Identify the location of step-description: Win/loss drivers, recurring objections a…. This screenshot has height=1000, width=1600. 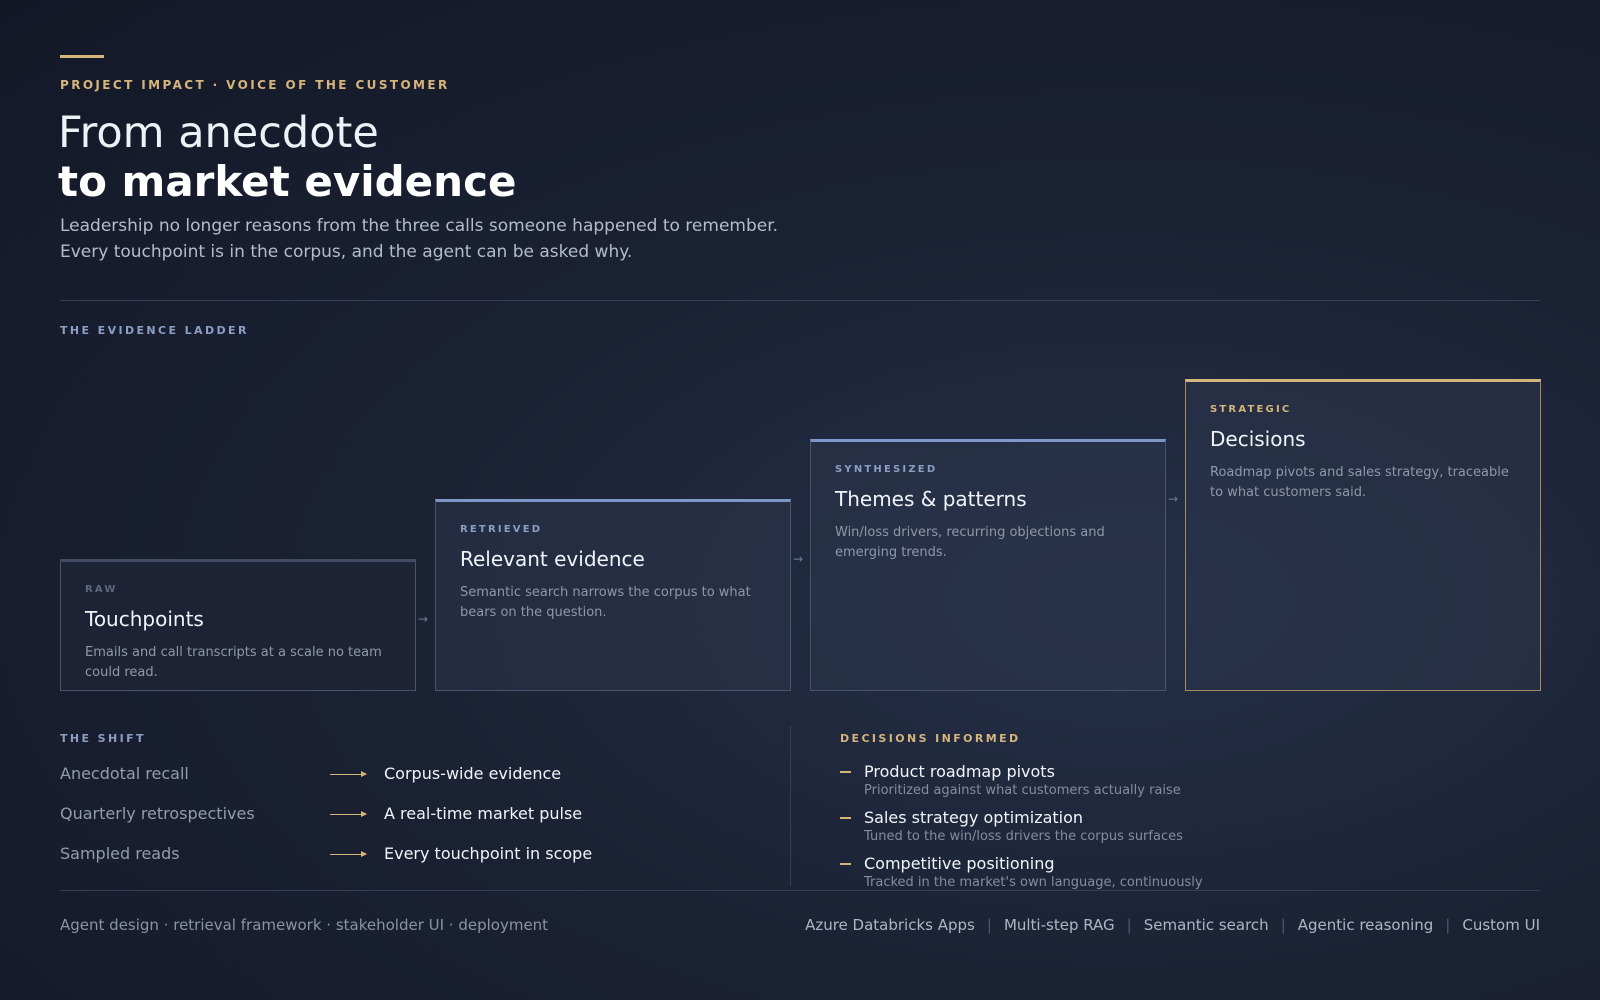
(970, 542).